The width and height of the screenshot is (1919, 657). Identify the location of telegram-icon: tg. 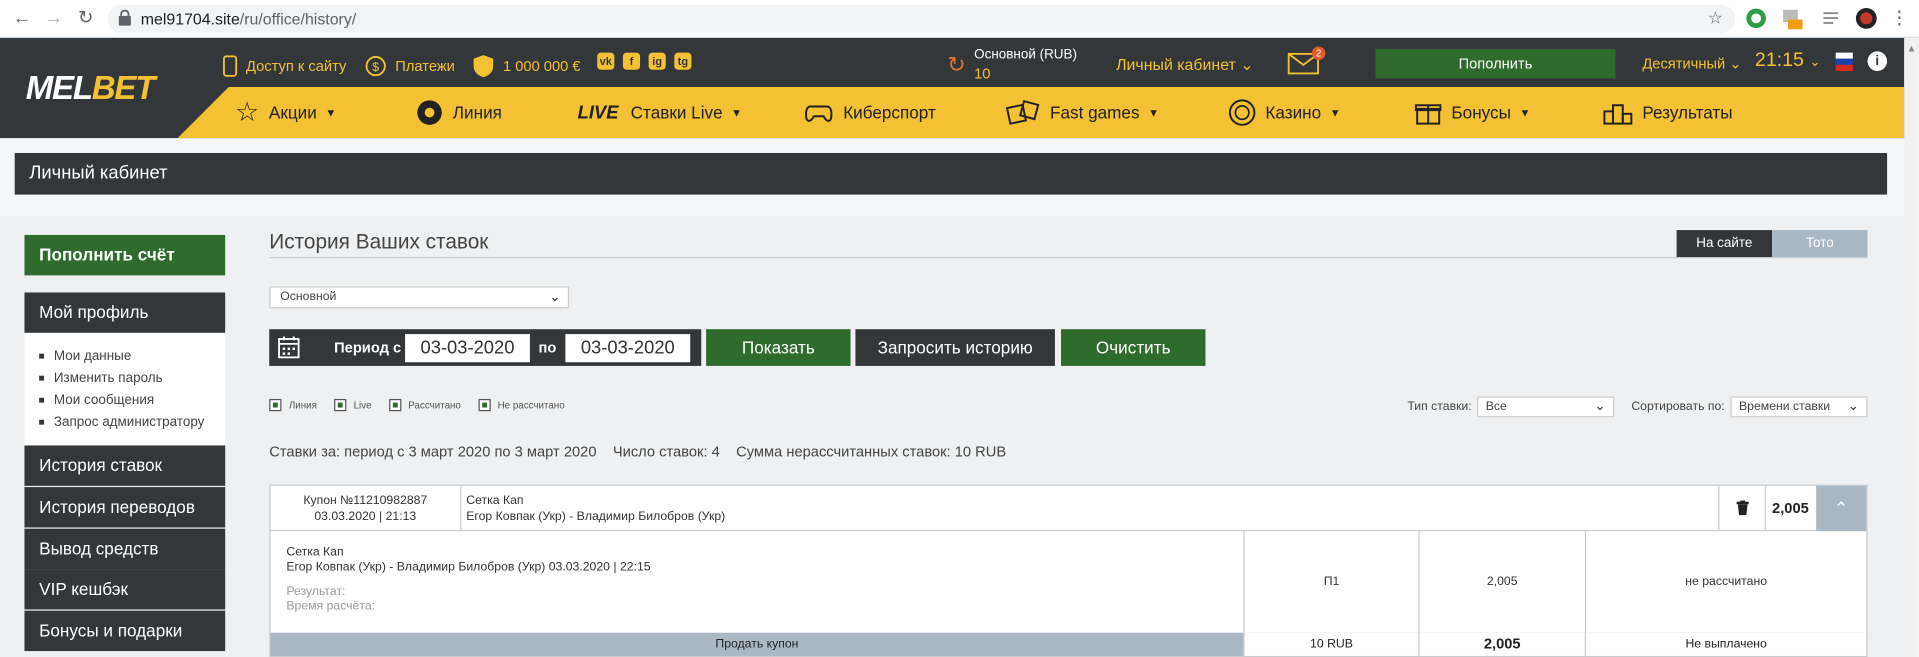
(683, 61).